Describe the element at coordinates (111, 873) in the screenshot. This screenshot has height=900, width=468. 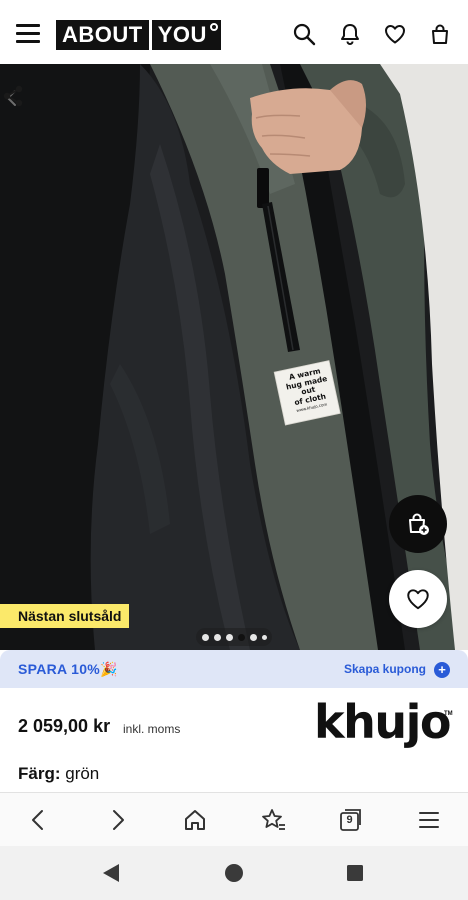
I see `nav-back-icon` at that location.